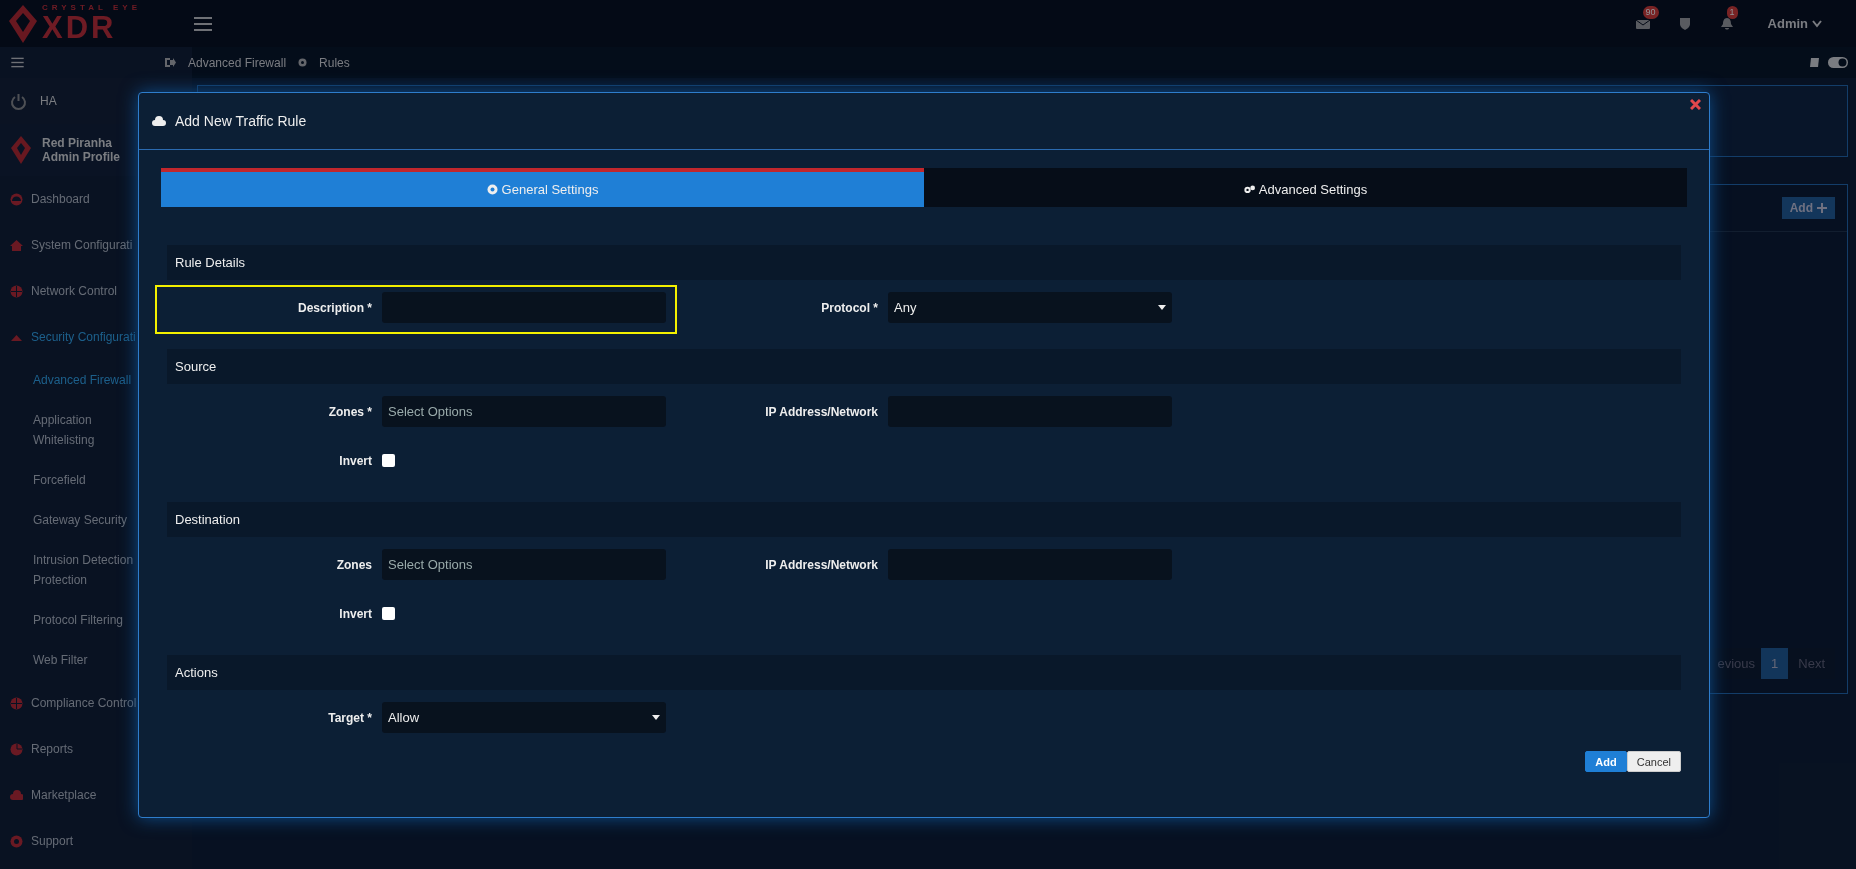 The width and height of the screenshot is (1856, 869). What do you see at coordinates (524, 717) in the screenshot?
I see `dropdown: Allow` at bounding box center [524, 717].